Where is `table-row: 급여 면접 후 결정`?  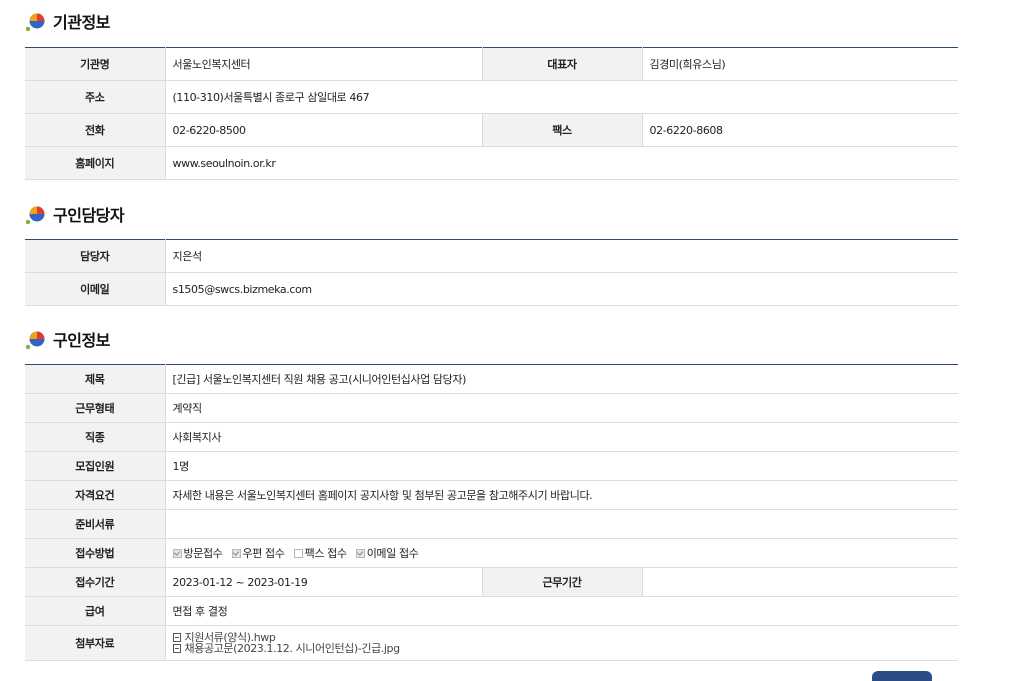
table-row: 급여 면접 후 결정 is located at coordinates (492, 611).